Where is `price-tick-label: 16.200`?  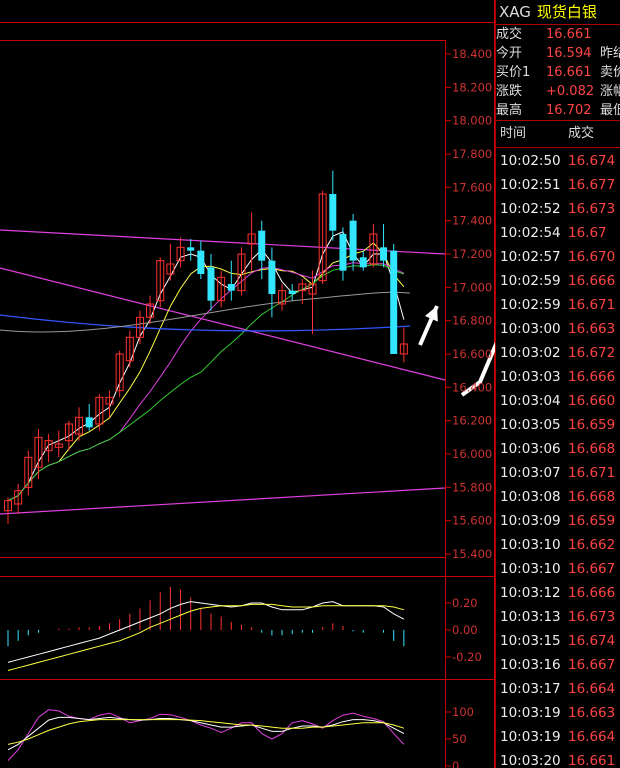 price-tick-label: 16.200 is located at coordinates (472, 421).